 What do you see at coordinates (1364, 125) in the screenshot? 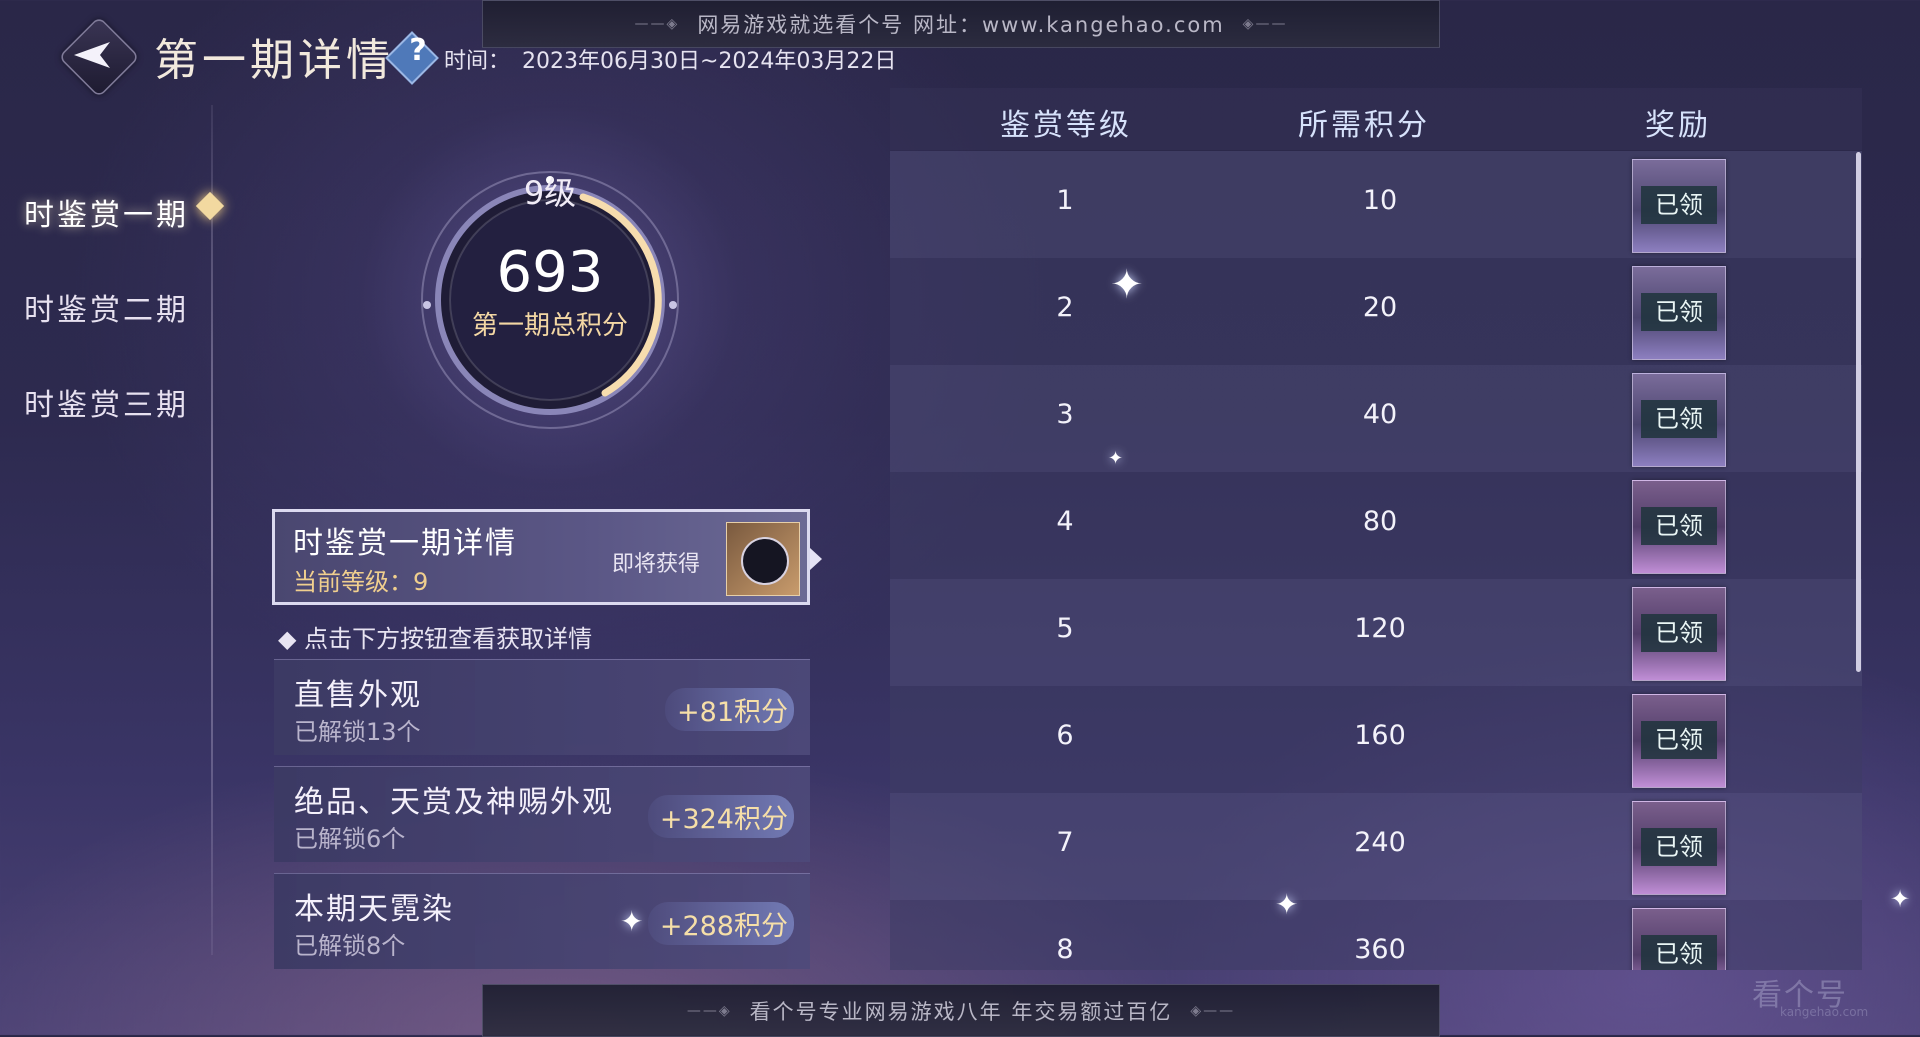
I see `header-points: 所需积分` at bounding box center [1364, 125].